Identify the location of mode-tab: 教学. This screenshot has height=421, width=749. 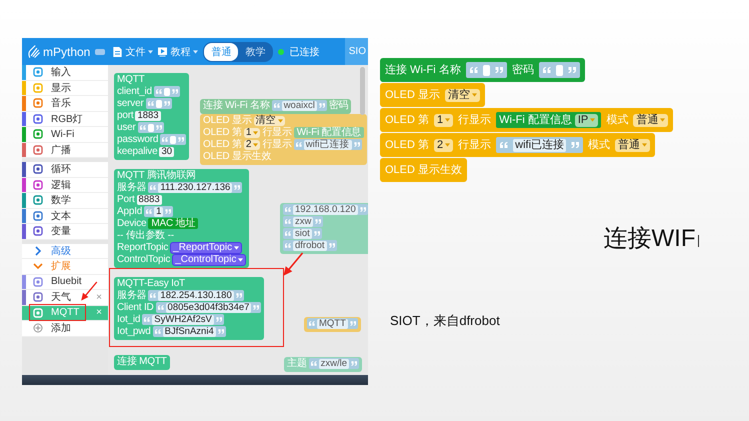
(255, 51).